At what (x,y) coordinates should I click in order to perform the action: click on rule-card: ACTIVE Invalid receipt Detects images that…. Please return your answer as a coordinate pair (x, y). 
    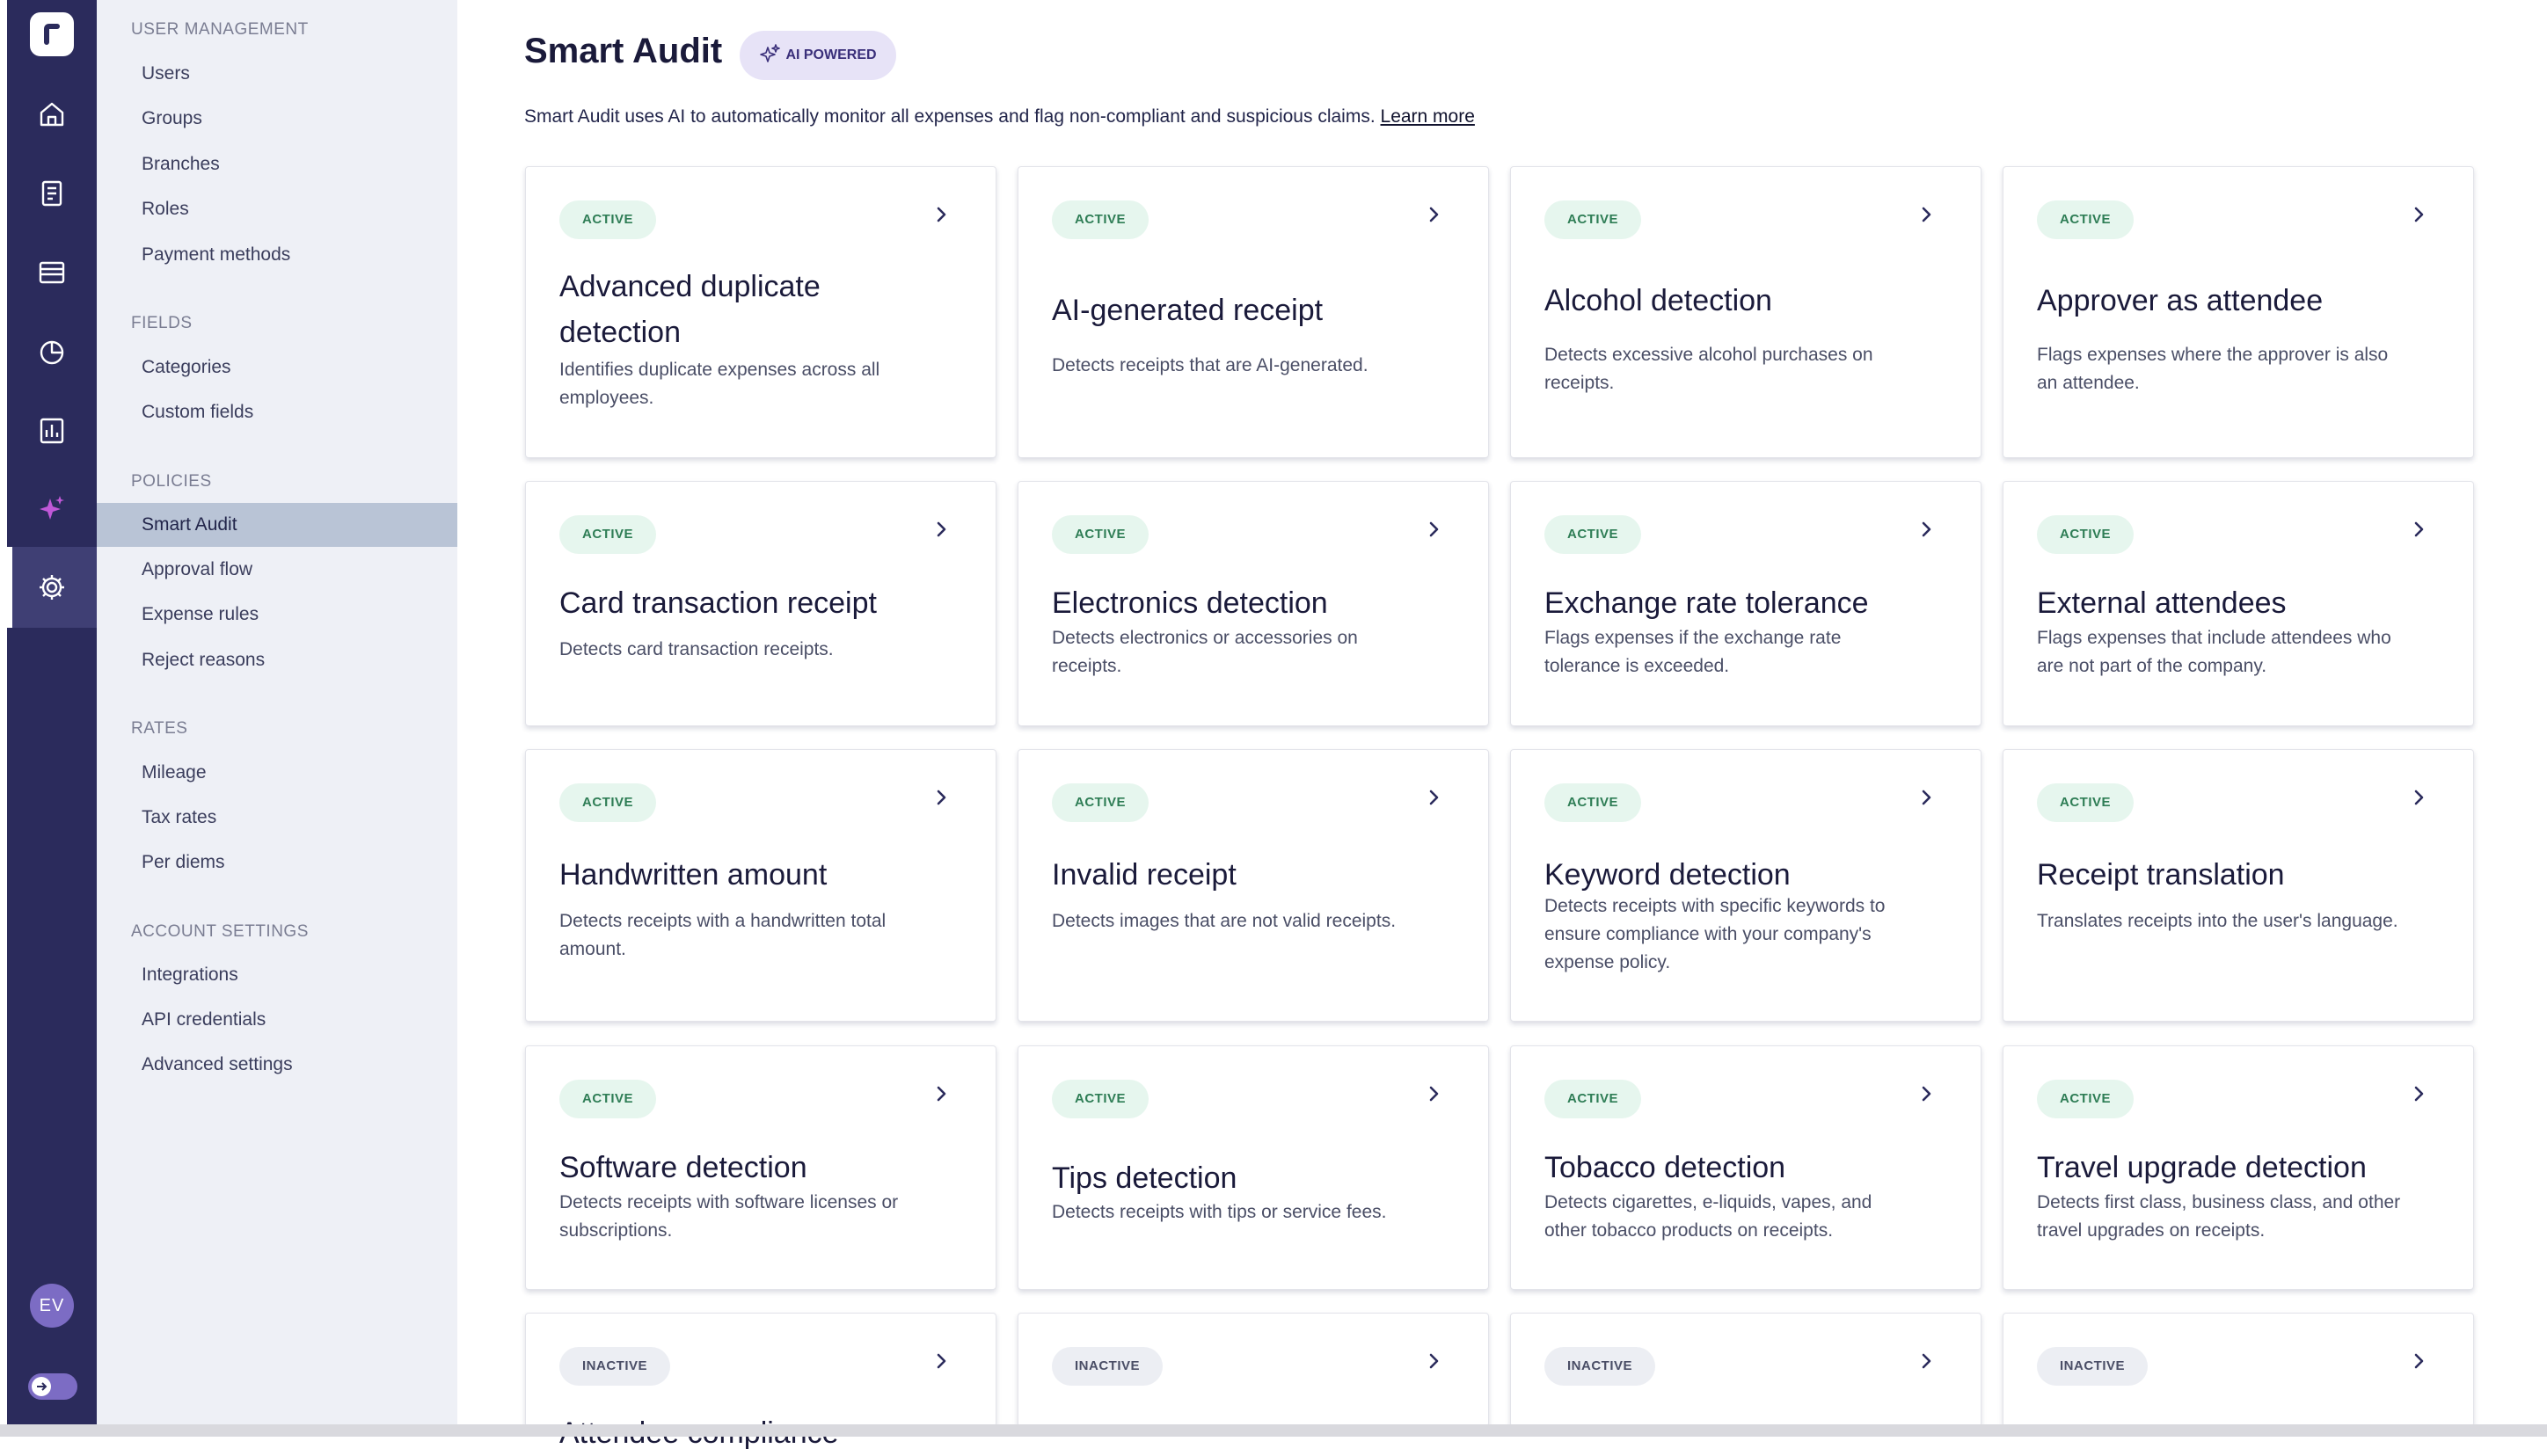
    Looking at the image, I should click on (1253, 885).